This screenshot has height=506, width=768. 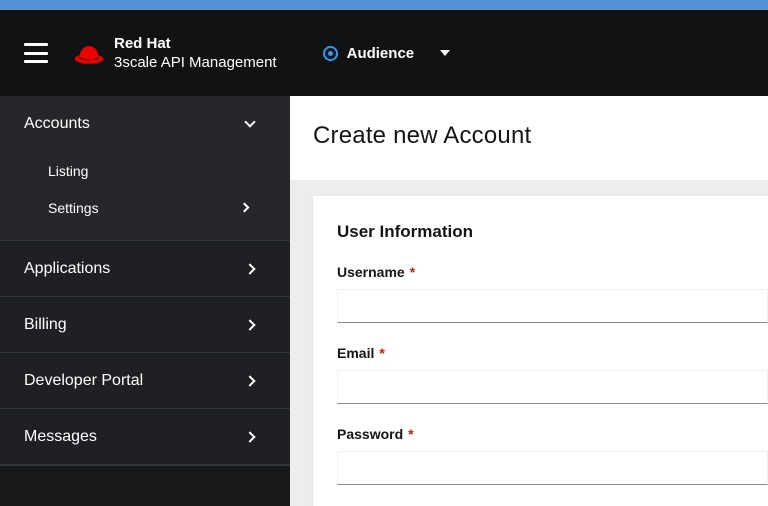 What do you see at coordinates (552, 468) in the screenshot?
I see `password-field` at bounding box center [552, 468].